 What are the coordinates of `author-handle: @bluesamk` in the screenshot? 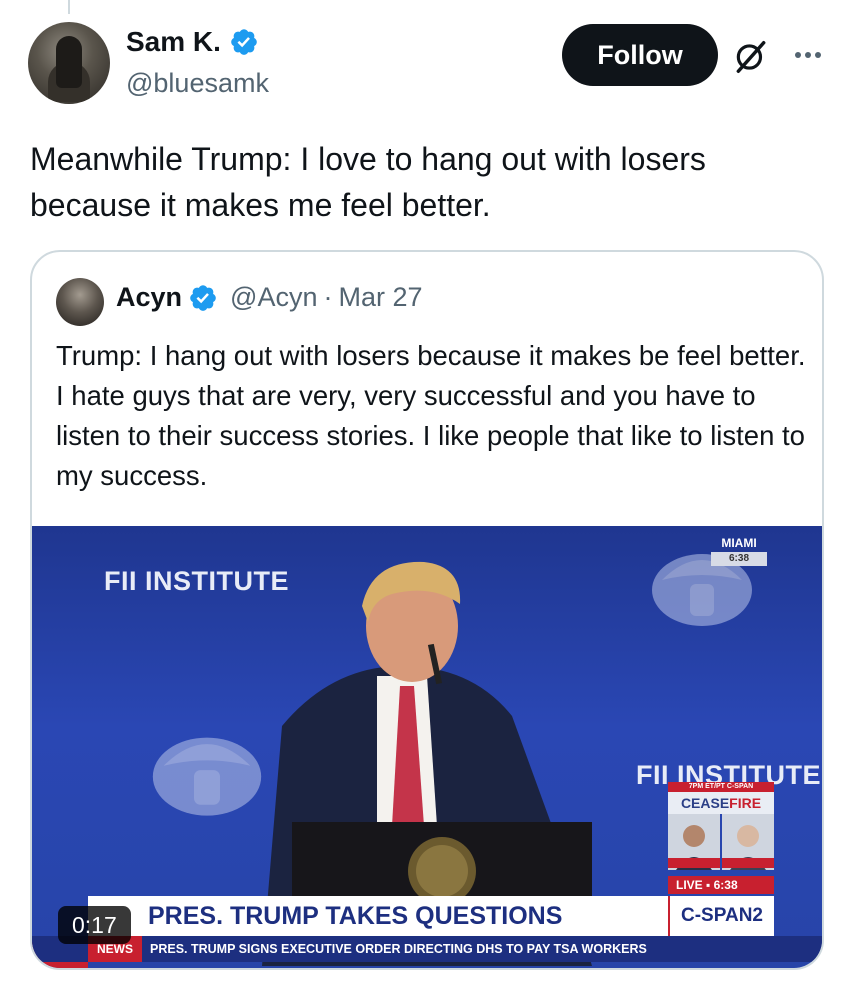 It's located at (197, 83).